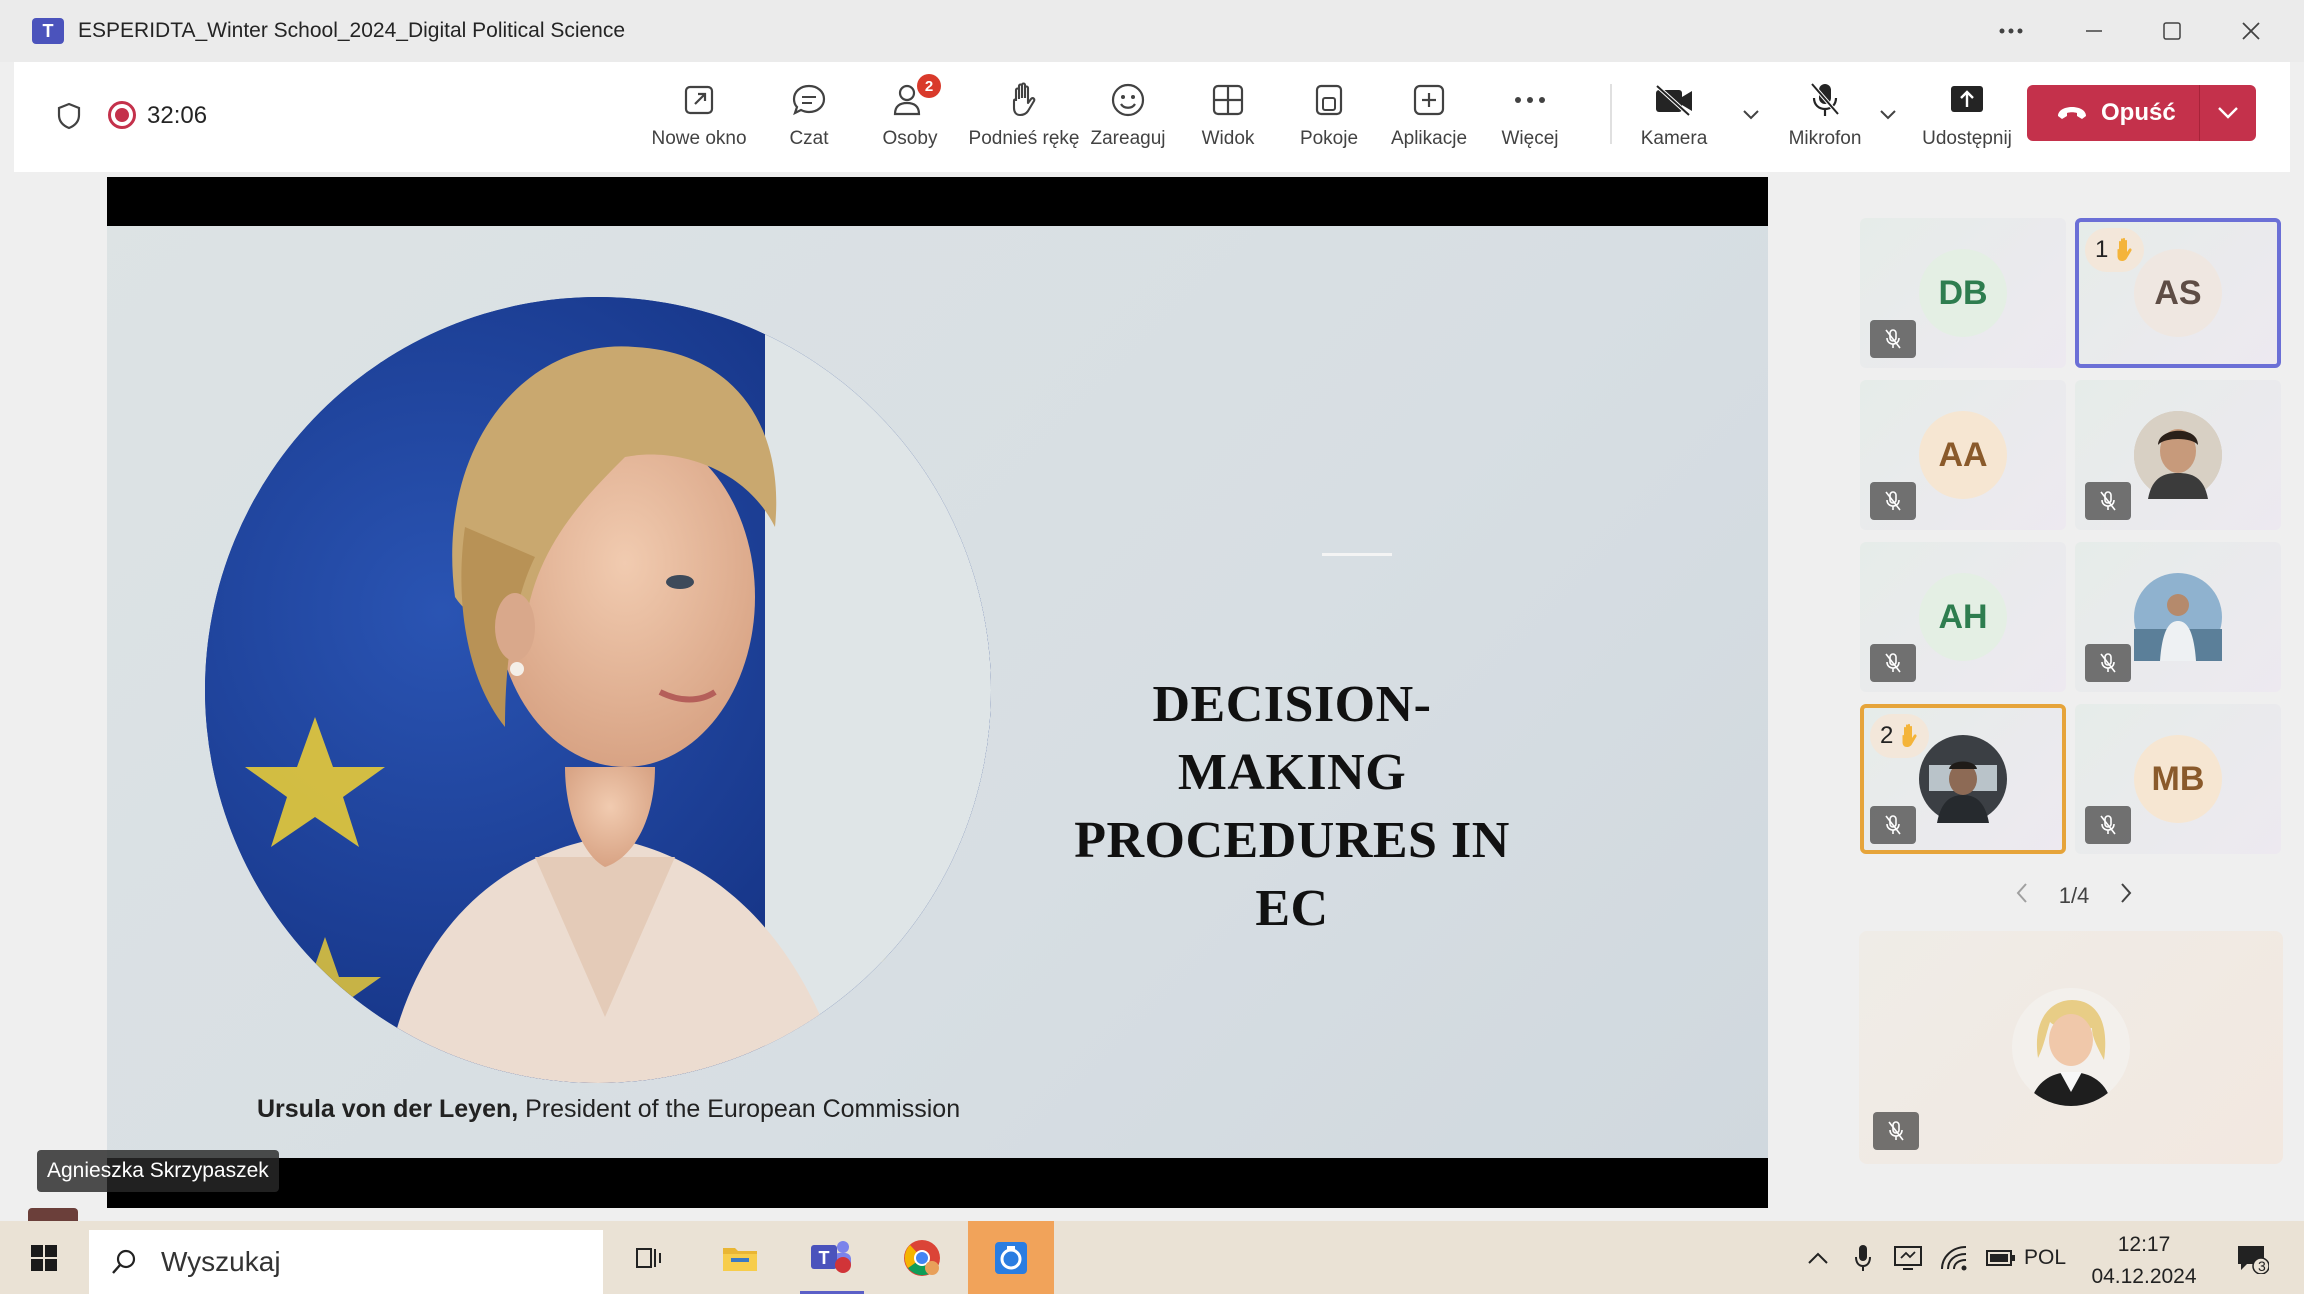 This screenshot has width=2304, height=1294. I want to click on display-tray-icon, so click(1908, 1257).